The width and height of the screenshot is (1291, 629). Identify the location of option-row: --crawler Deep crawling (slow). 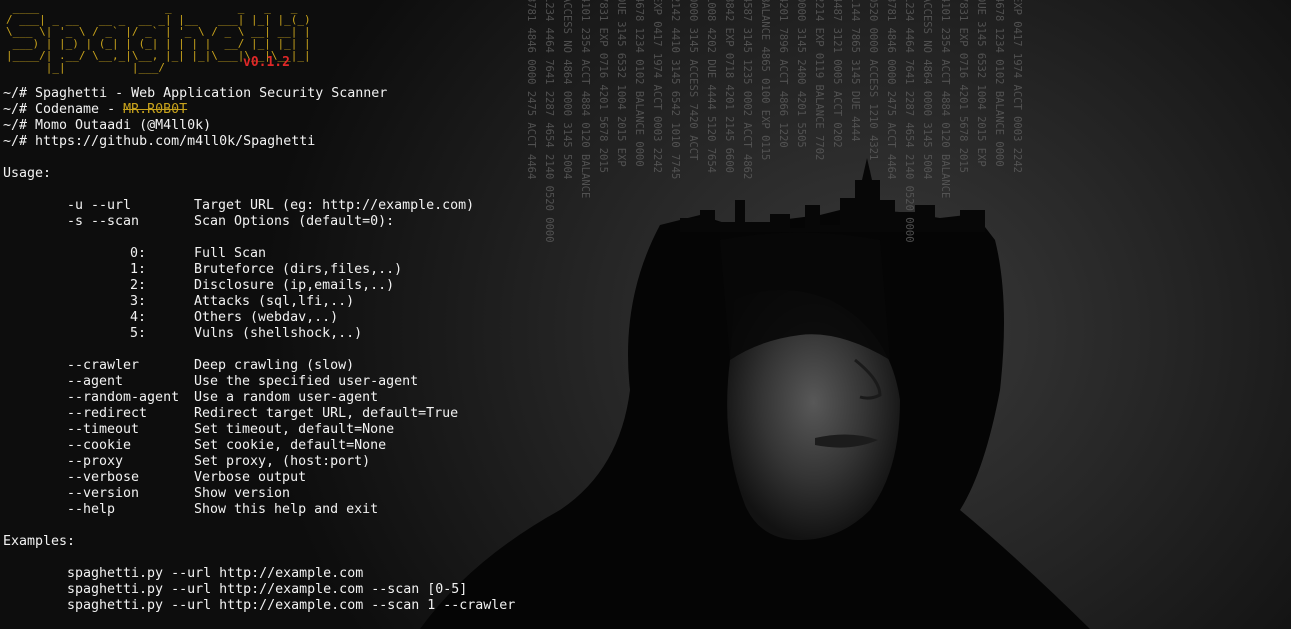
(259, 366).